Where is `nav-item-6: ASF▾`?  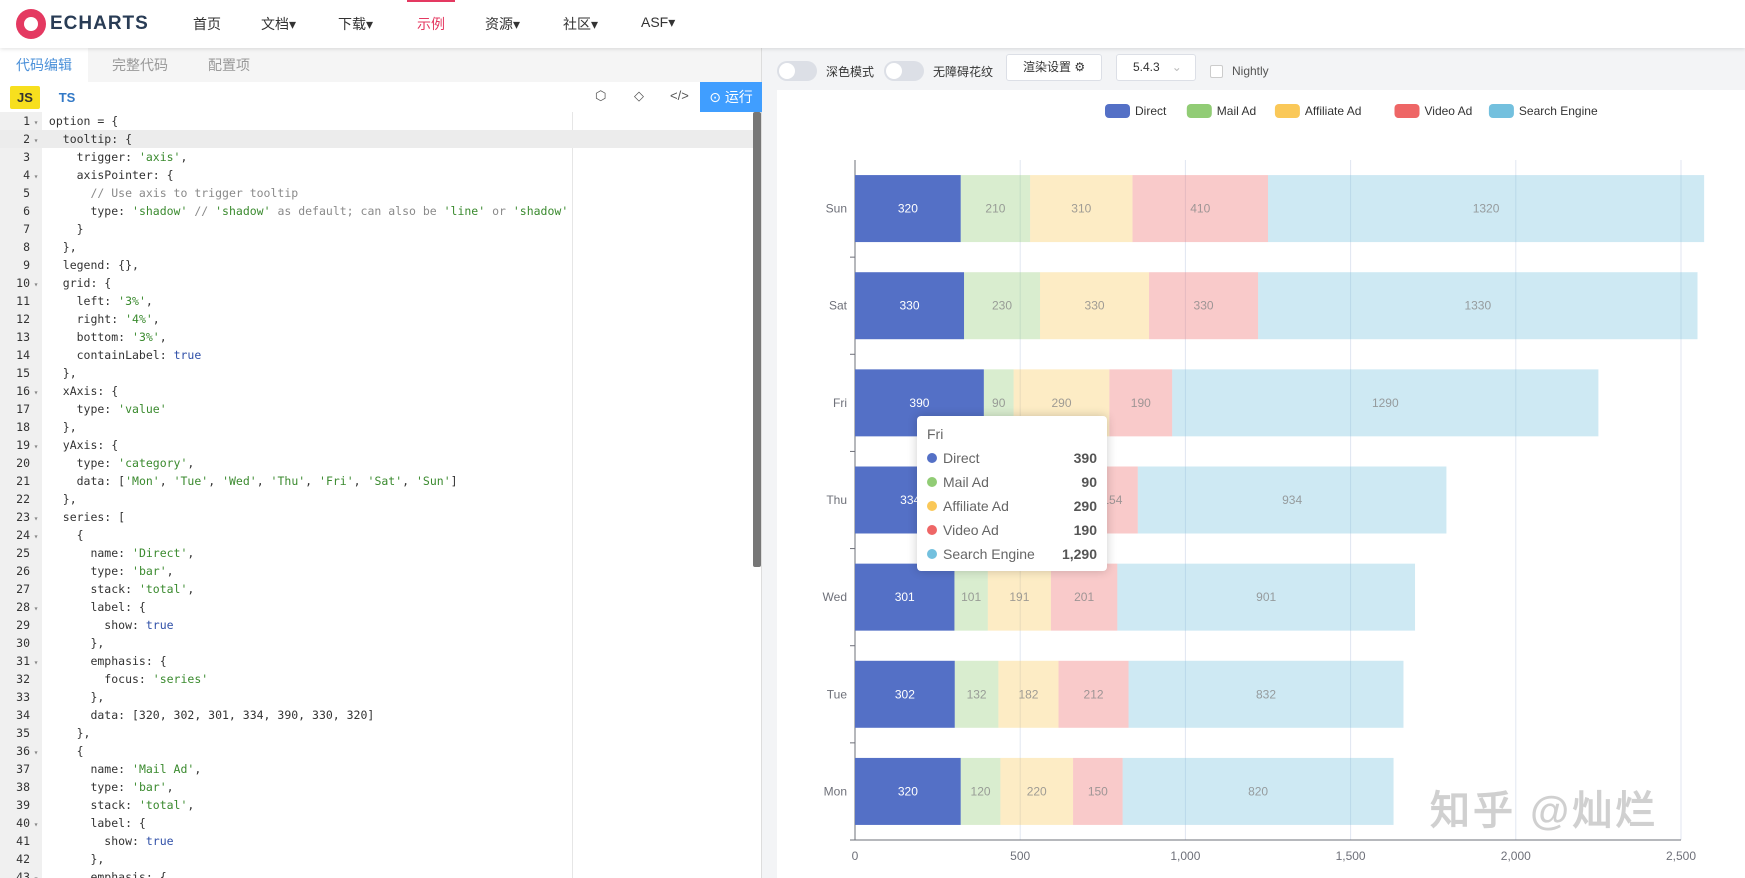
nav-item-6: ASF▾ is located at coordinates (658, 22).